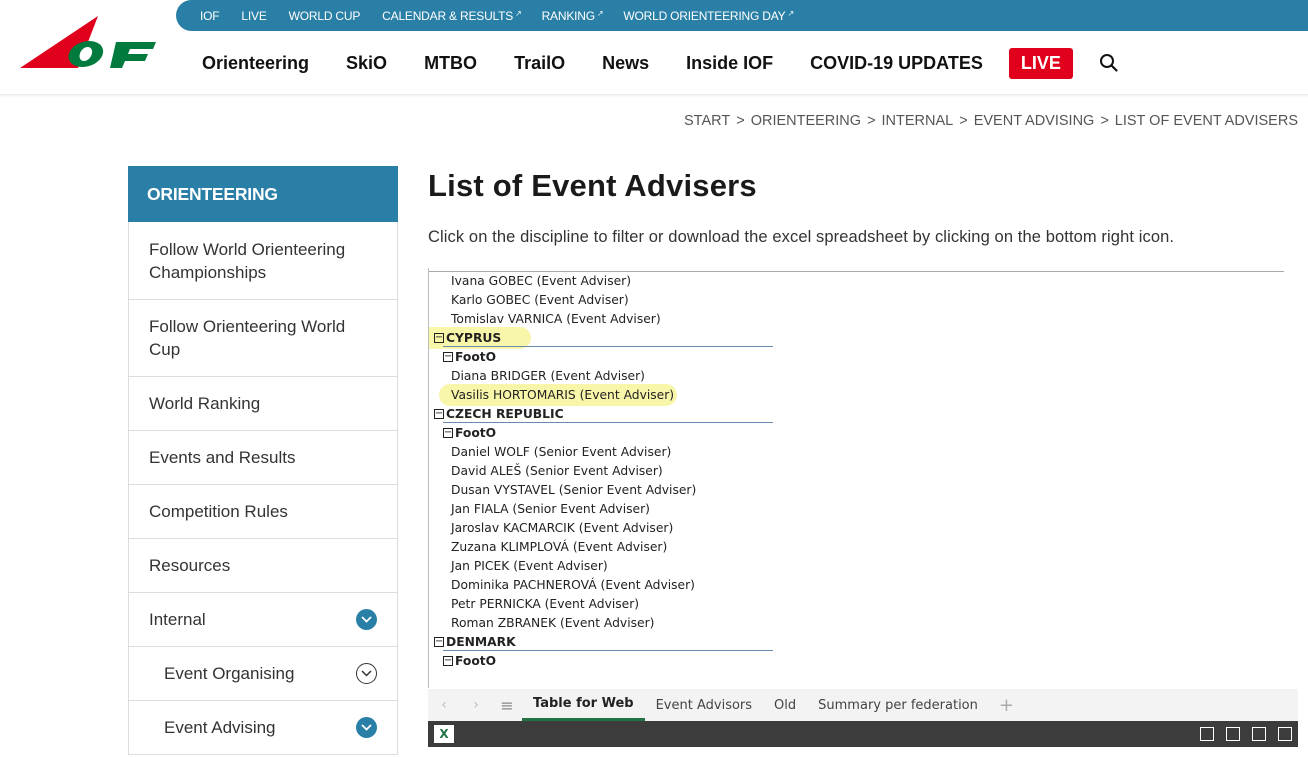  What do you see at coordinates (222, 457) in the screenshot?
I see `sidebar-item-label: Events and Results` at bounding box center [222, 457].